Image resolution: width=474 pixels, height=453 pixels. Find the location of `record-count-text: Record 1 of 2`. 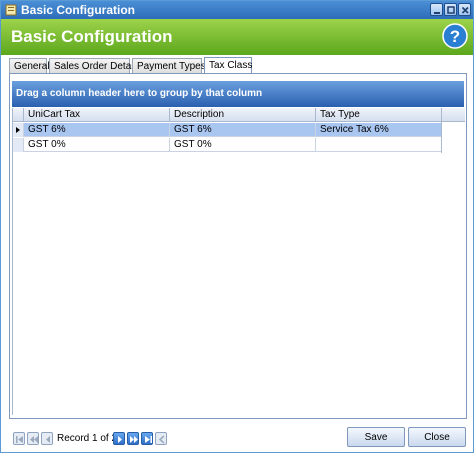

record-count-text: Record 1 of 2 is located at coordinates (87, 438).